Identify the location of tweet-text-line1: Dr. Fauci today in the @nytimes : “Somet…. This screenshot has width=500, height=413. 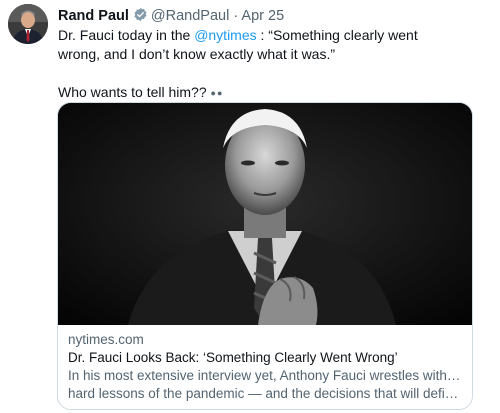
(258, 45).